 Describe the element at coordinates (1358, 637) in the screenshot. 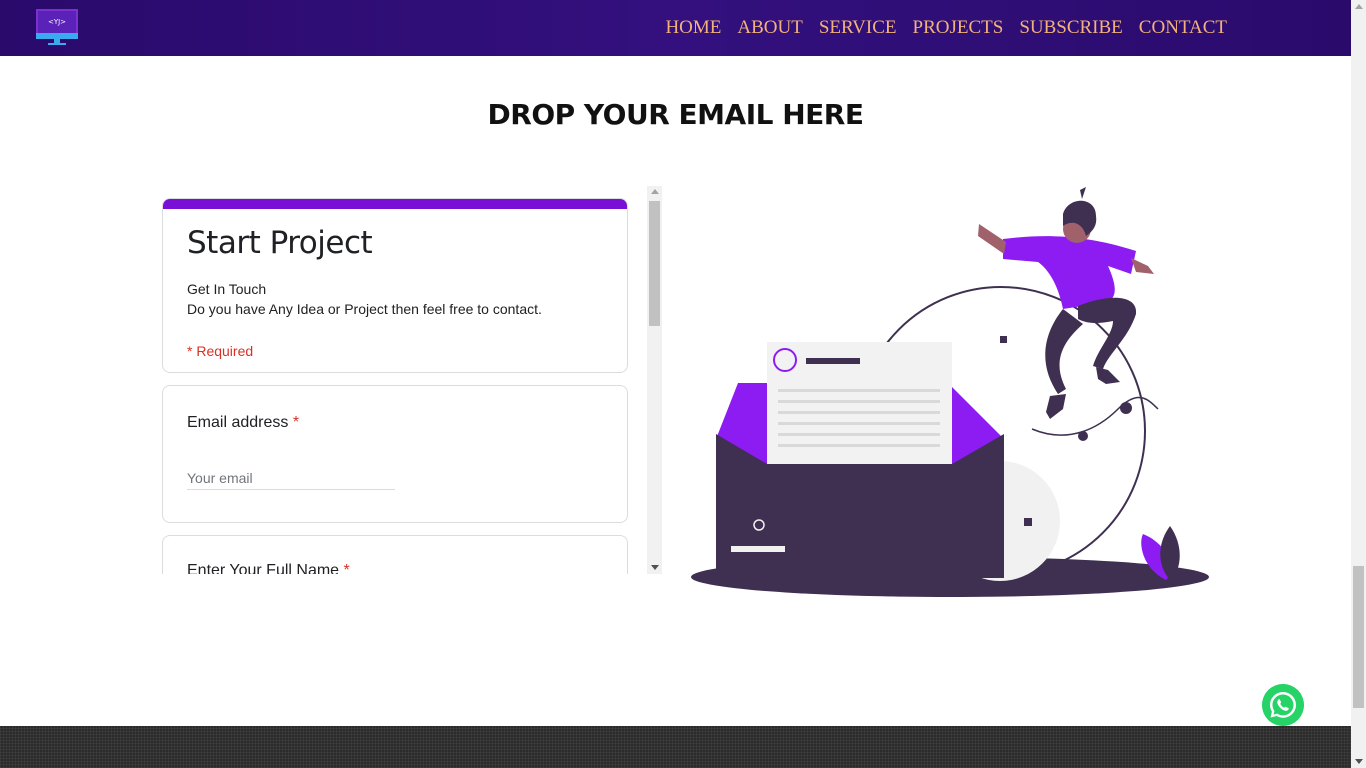

I see `page-scrollbar-thumb` at that location.